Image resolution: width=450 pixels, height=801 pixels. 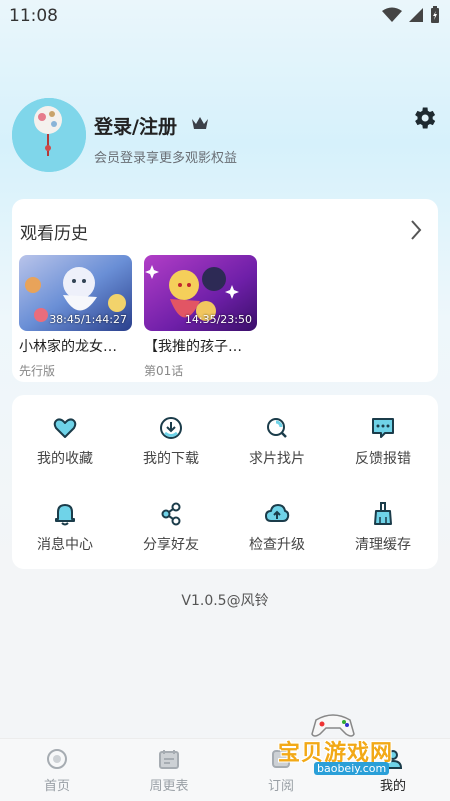 I want to click on tab-label: 首页, so click(x=56, y=786).